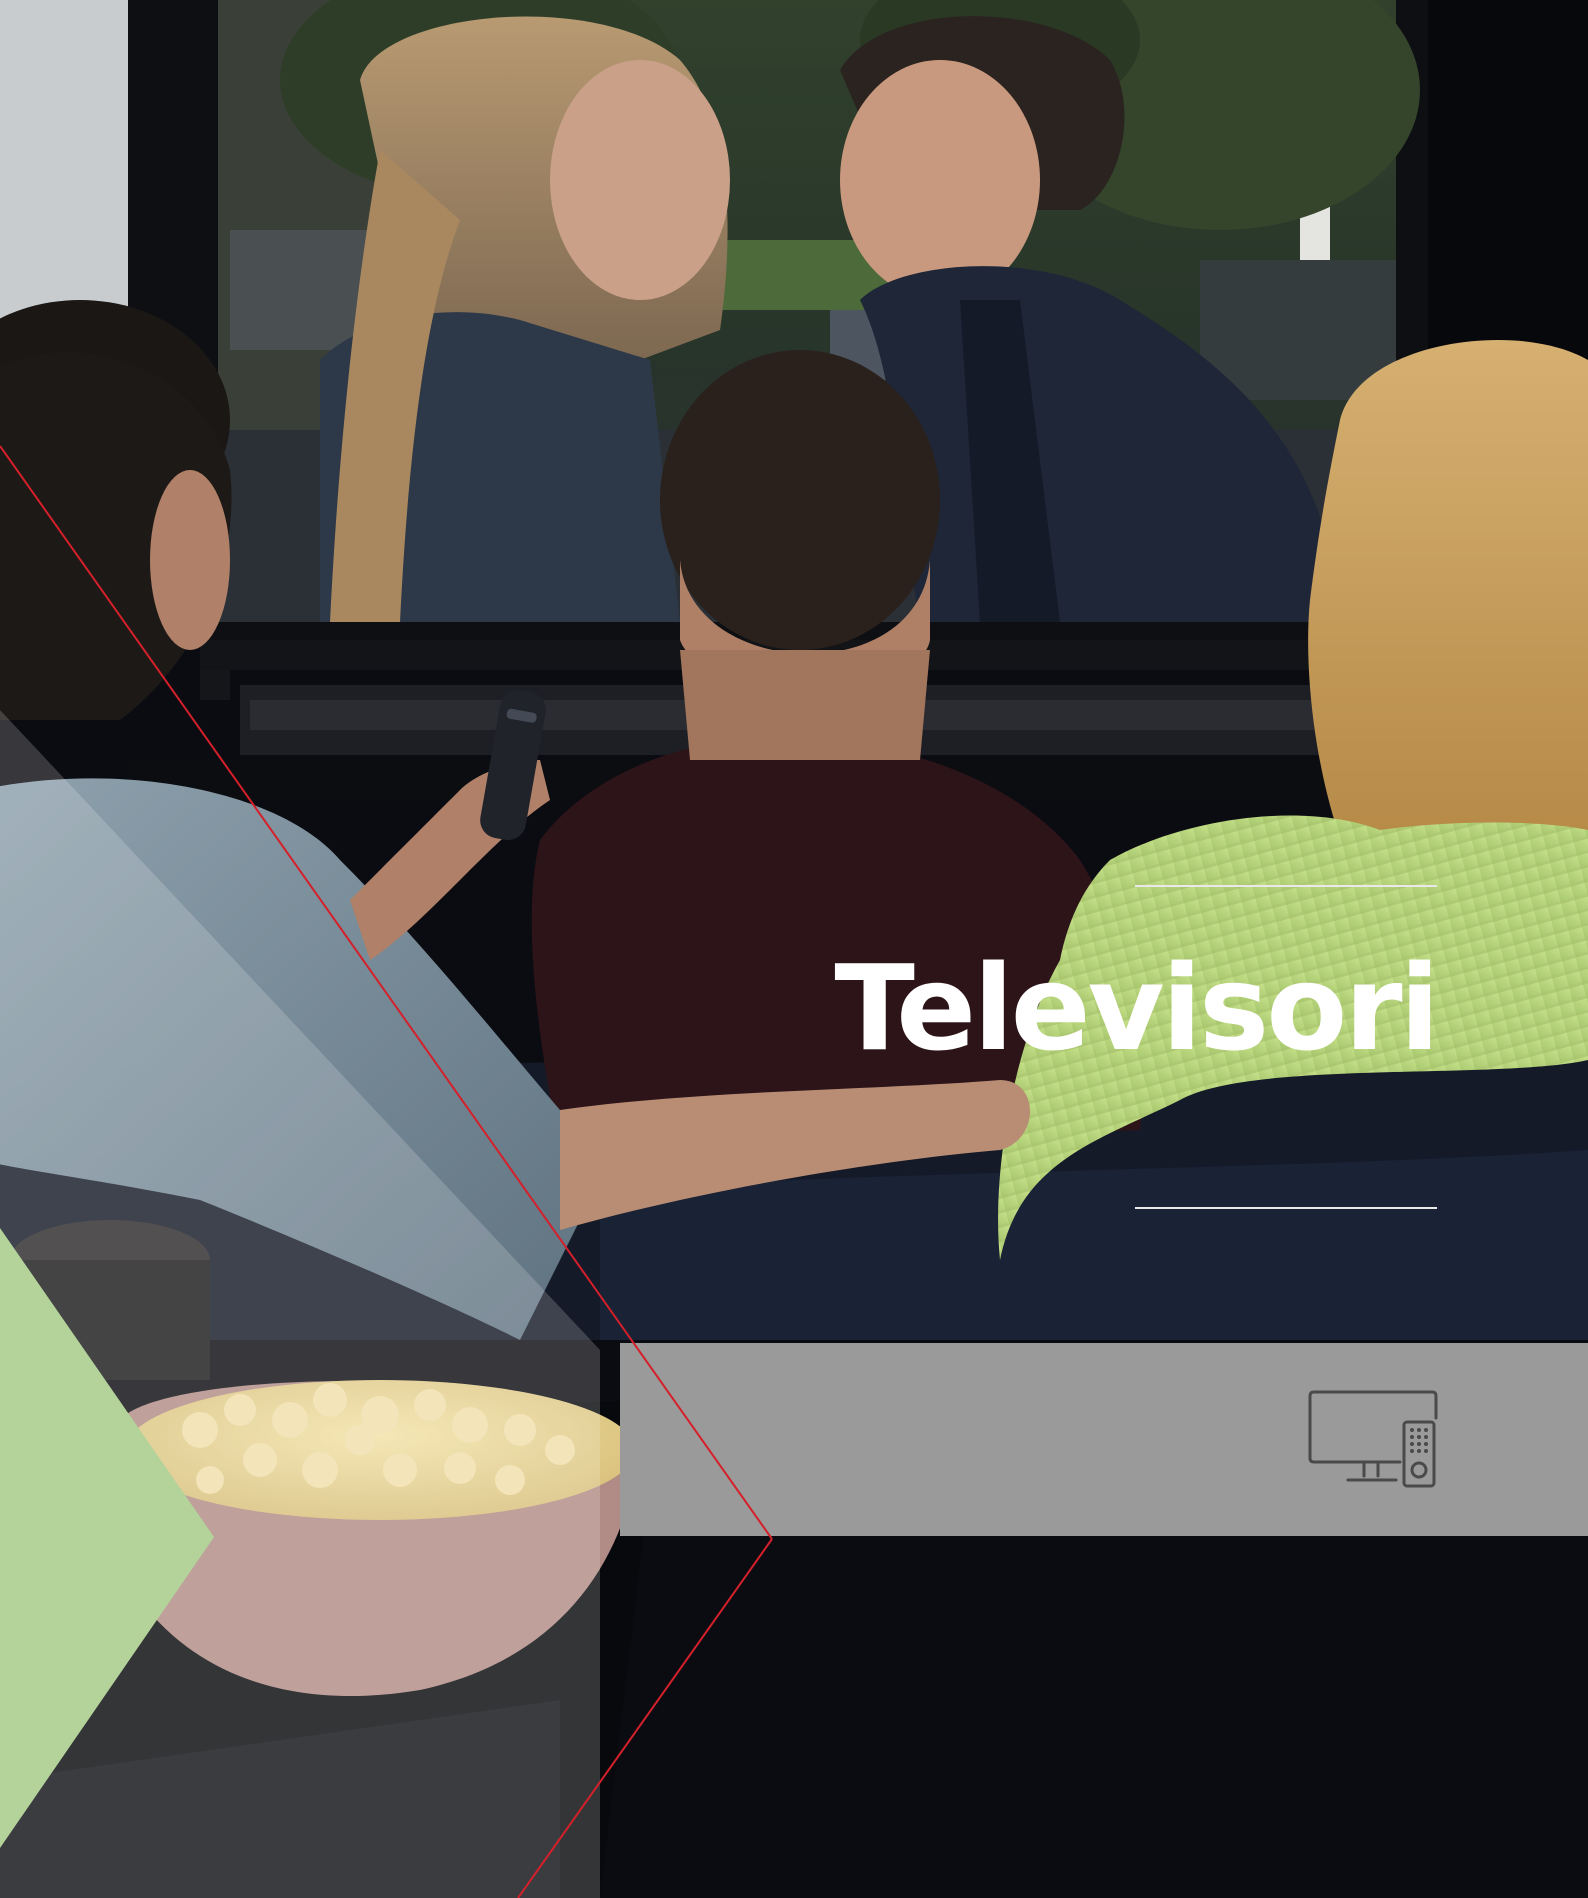 The height and width of the screenshot is (1898, 1588). Describe the element at coordinates (1286, 886) in the screenshot. I see `title-rule-top` at that location.